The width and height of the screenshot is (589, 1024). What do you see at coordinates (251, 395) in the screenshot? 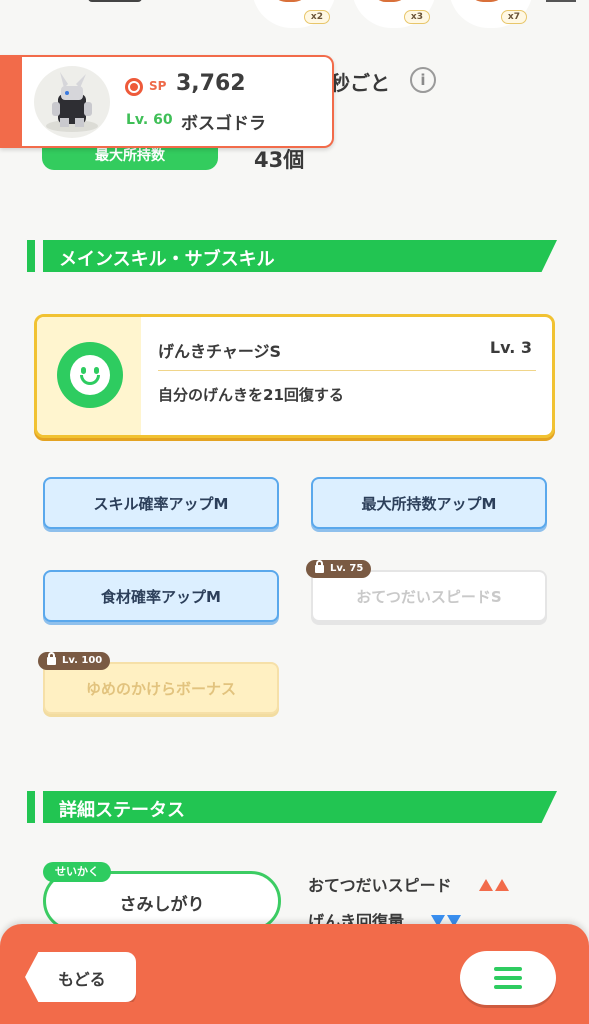
I see `main-skill-description: 自分のげんきを21回復する` at bounding box center [251, 395].